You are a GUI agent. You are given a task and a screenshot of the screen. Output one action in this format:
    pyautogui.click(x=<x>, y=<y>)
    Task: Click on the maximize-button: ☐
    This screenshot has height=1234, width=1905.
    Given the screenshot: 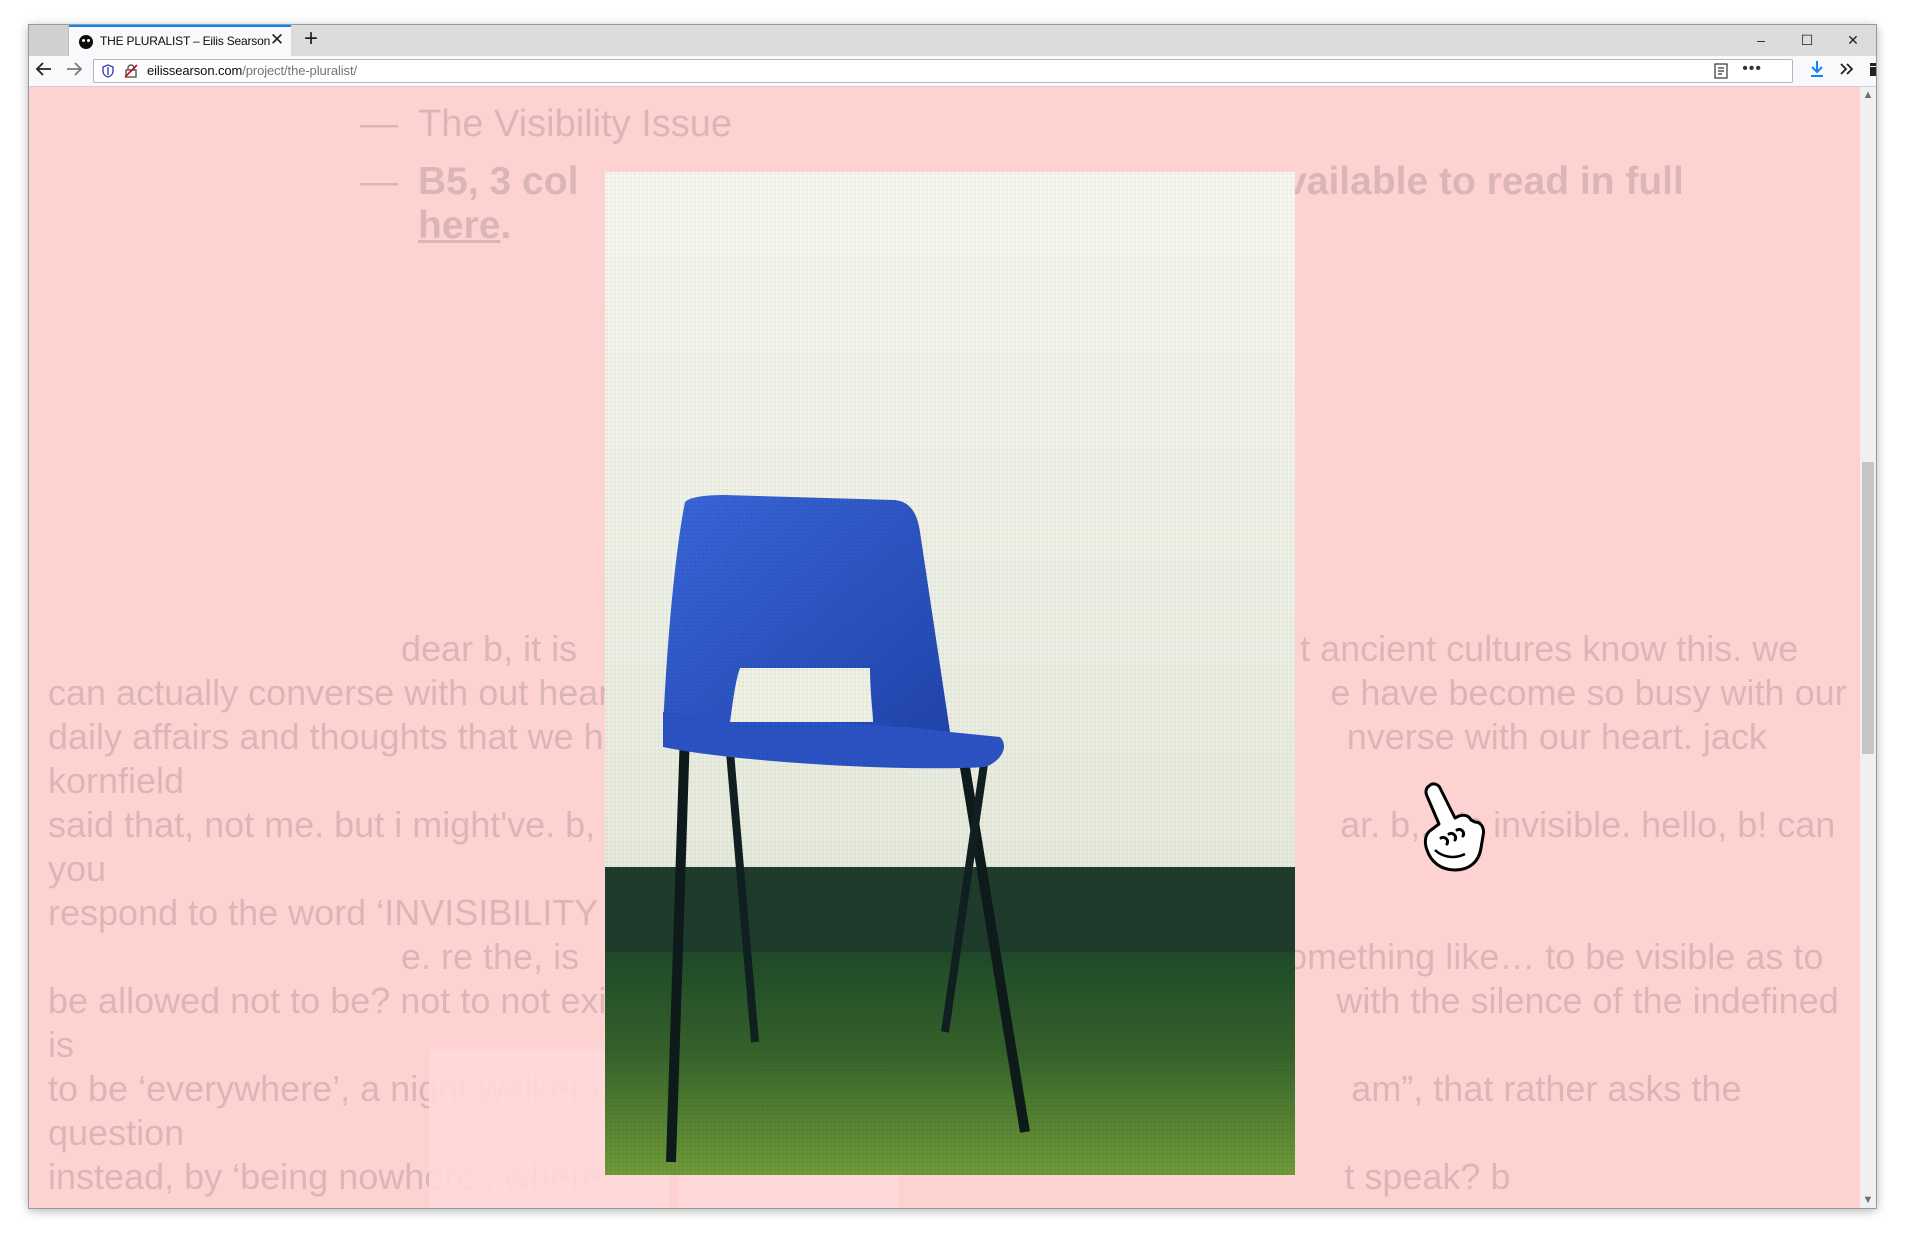 What is the action you would take?
    pyautogui.click(x=1807, y=40)
    